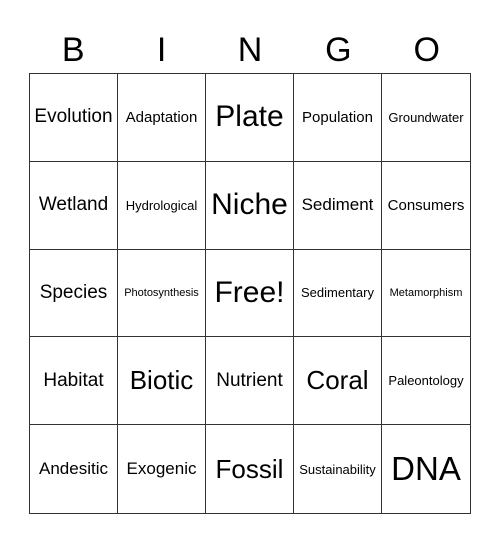  What do you see at coordinates (338, 293) in the screenshot?
I see `bingo-cell: Sedimentary` at bounding box center [338, 293].